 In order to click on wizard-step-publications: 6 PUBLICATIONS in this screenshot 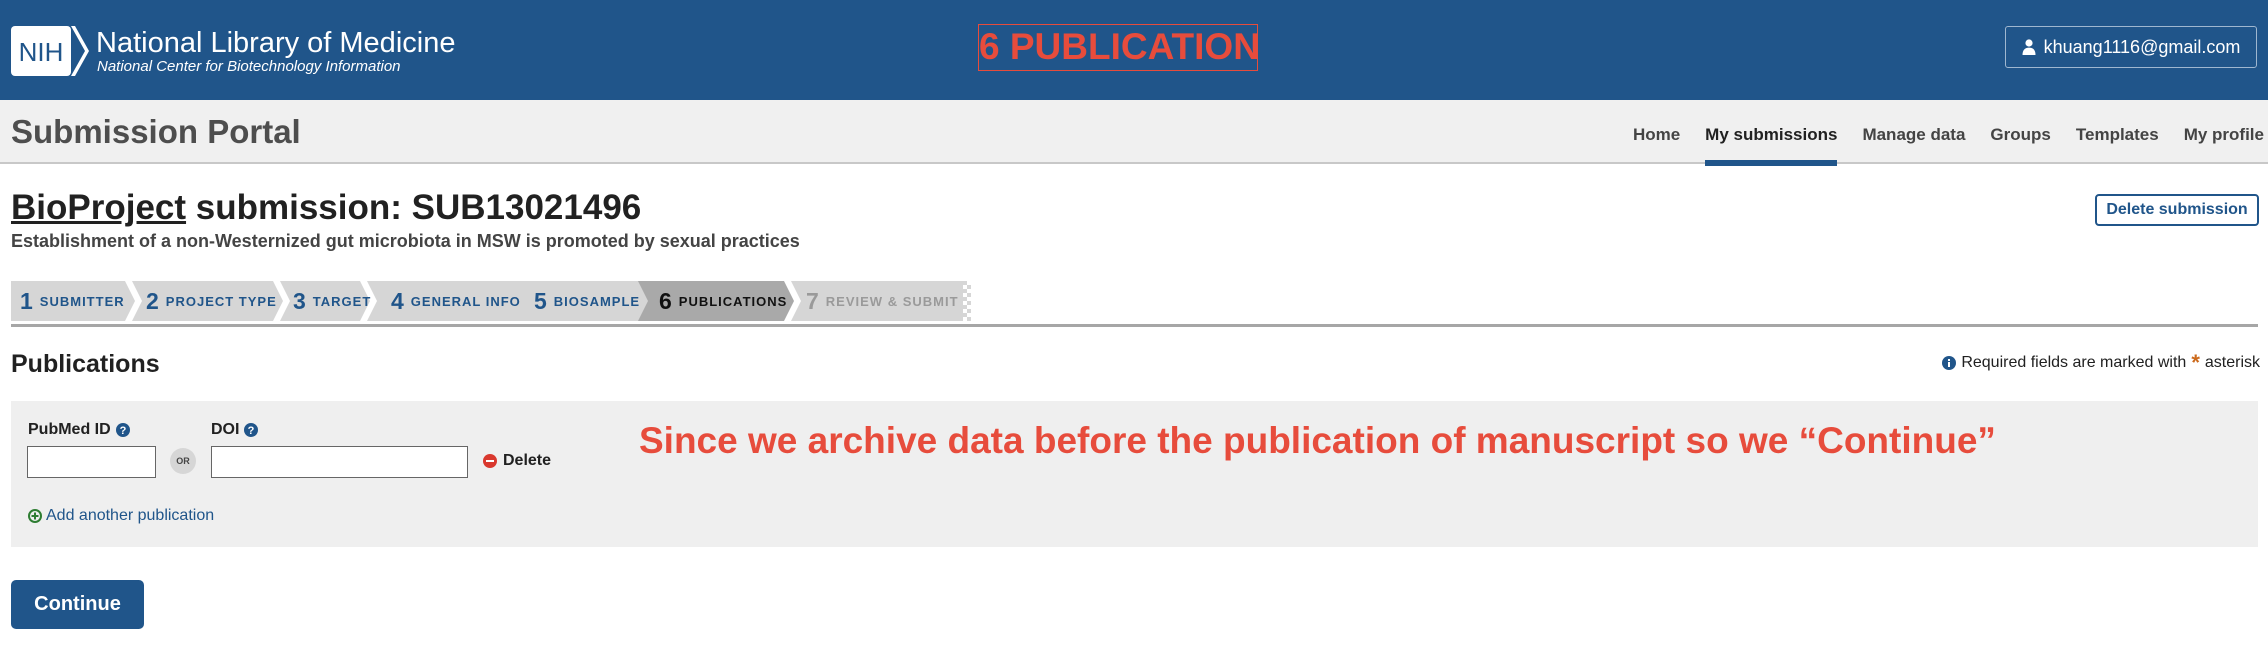, I will do `click(723, 301)`.